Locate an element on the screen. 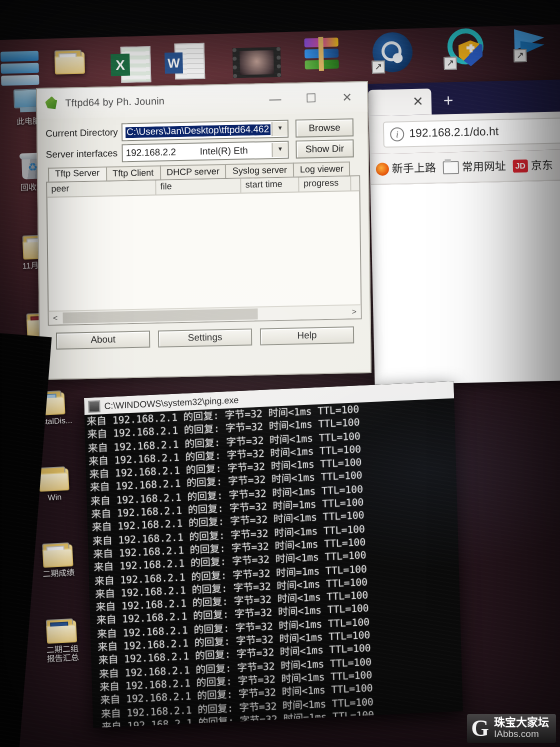  word-icon: W is located at coordinates (187, 64).